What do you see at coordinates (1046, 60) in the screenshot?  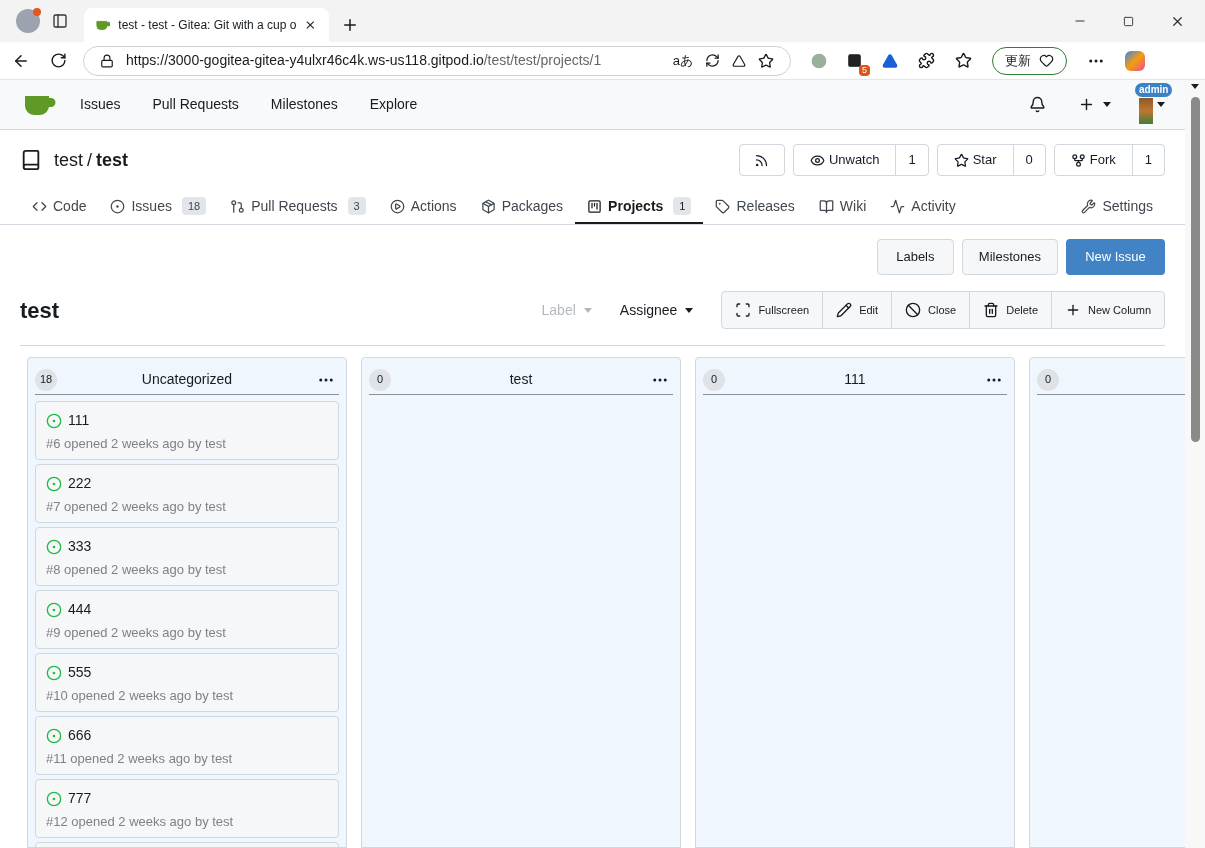 I see `heart-icon` at bounding box center [1046, 60].